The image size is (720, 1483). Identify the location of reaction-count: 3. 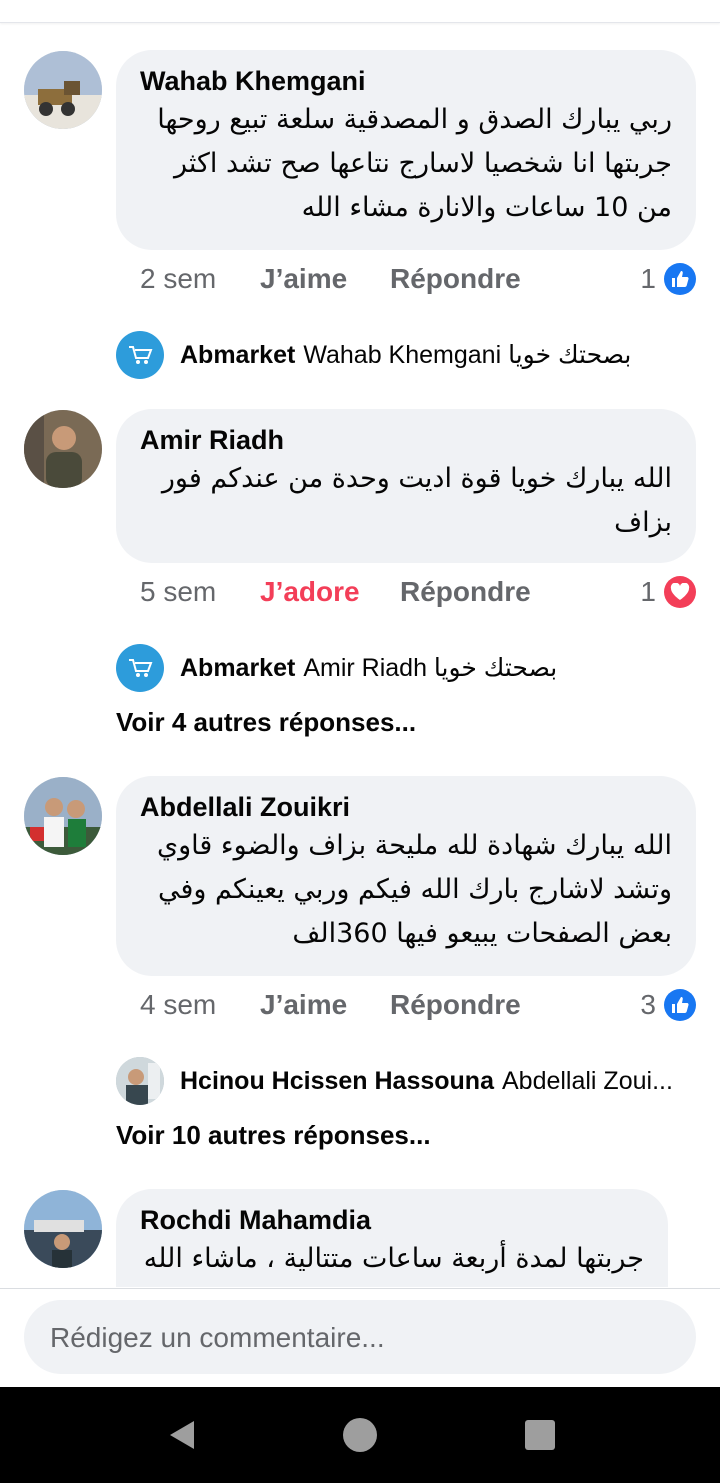
(648, 1004).